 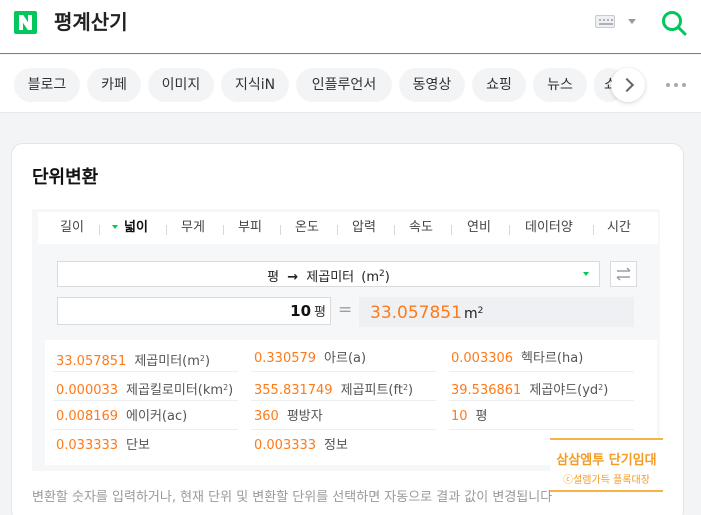 I want to click on result-item: 0.330579 아르(a), so click(x=310, y=359).